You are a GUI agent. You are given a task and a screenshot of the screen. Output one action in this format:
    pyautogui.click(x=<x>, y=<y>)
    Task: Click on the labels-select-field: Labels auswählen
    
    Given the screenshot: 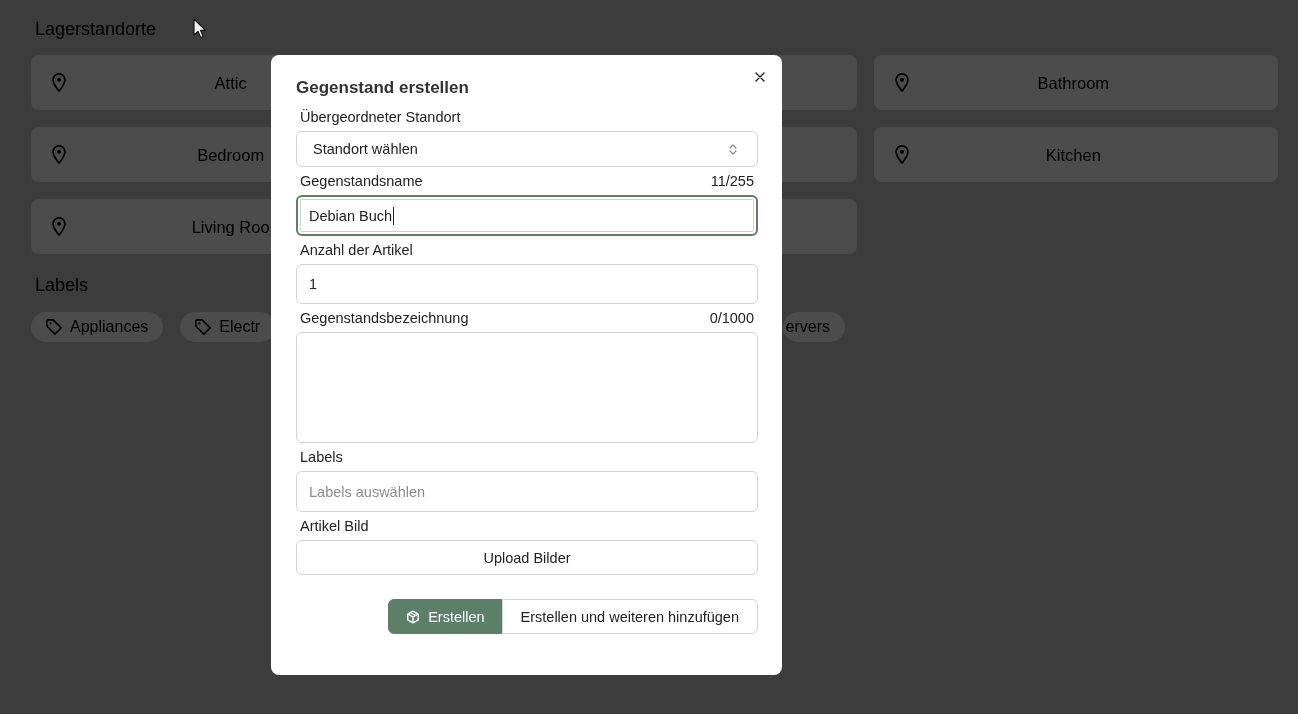 What is the action you would take?
    pyautogui.click(x=527, y=491)
    